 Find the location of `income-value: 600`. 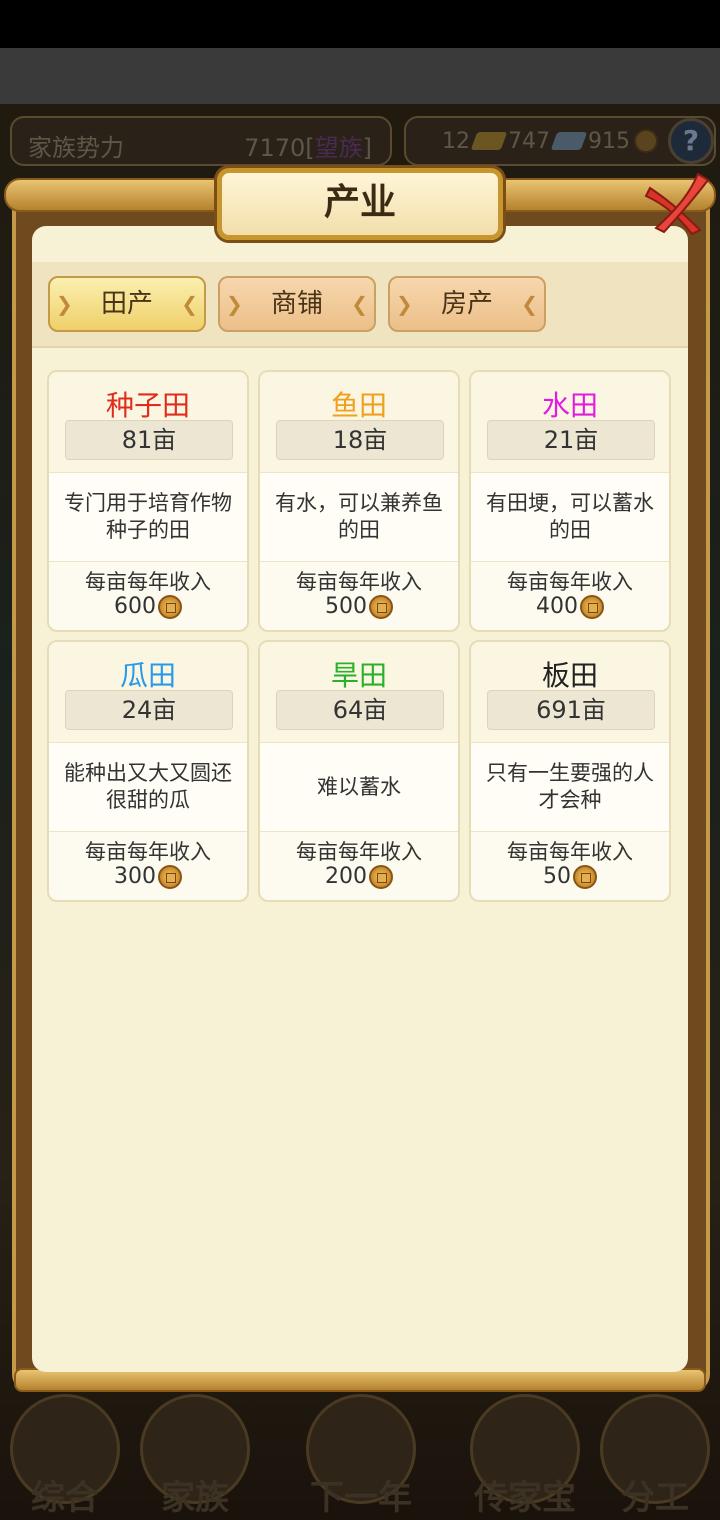

income-value: 600 is located at coordinates (135, 606).